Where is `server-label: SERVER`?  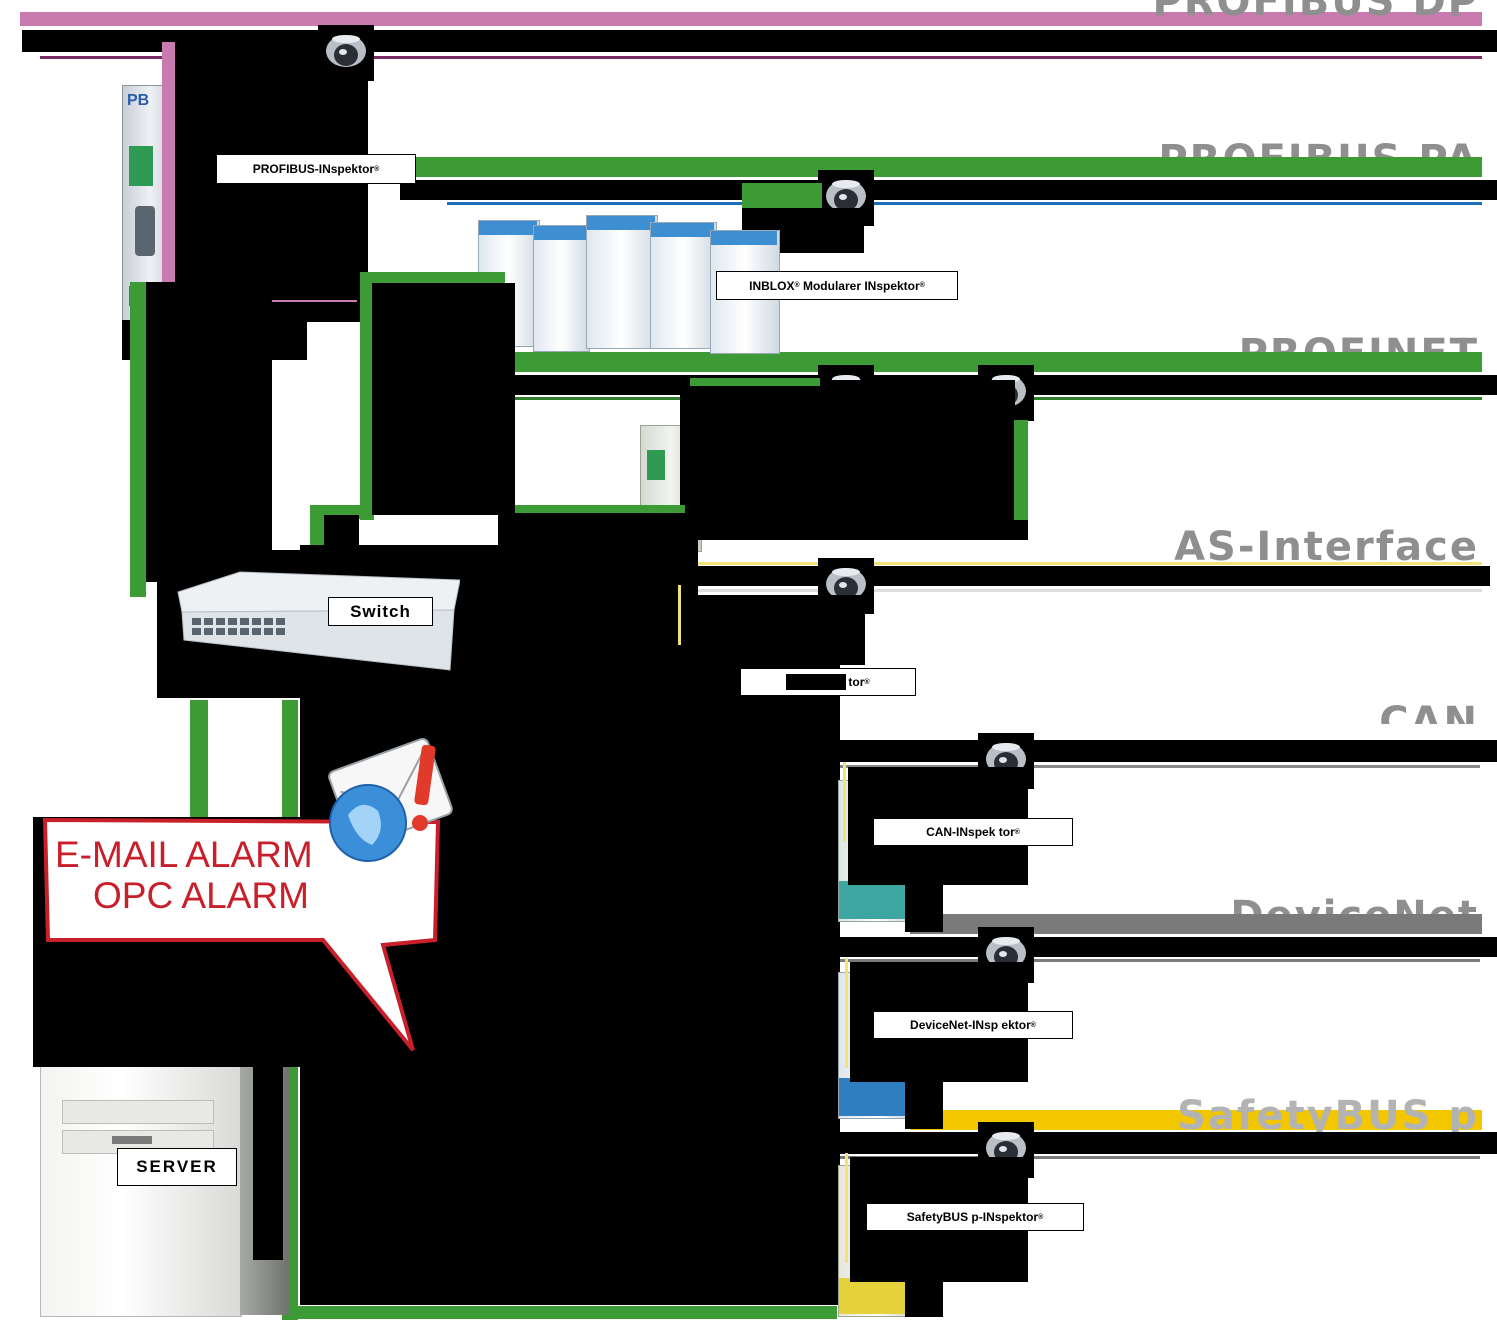
server-label: SERVER is located at coordinates (177, 1167).